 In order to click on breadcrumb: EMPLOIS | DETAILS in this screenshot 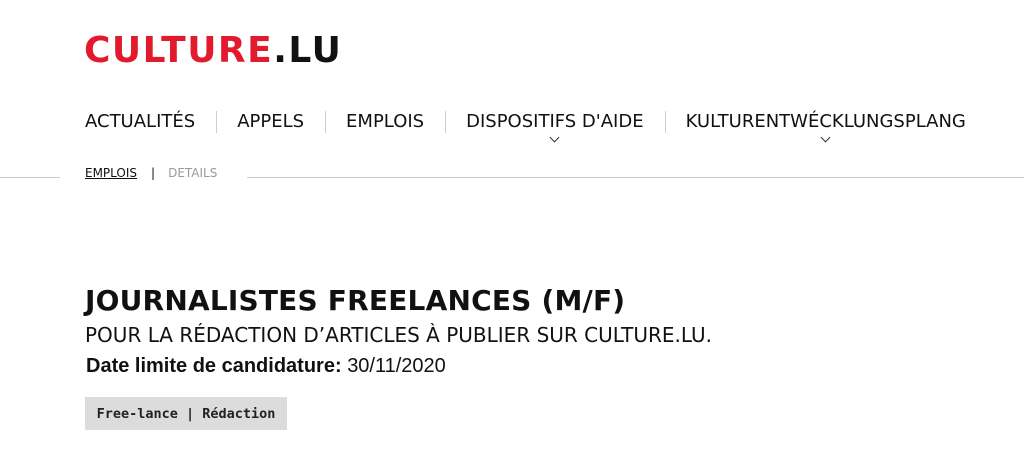, I will do `click(151, 173)`.